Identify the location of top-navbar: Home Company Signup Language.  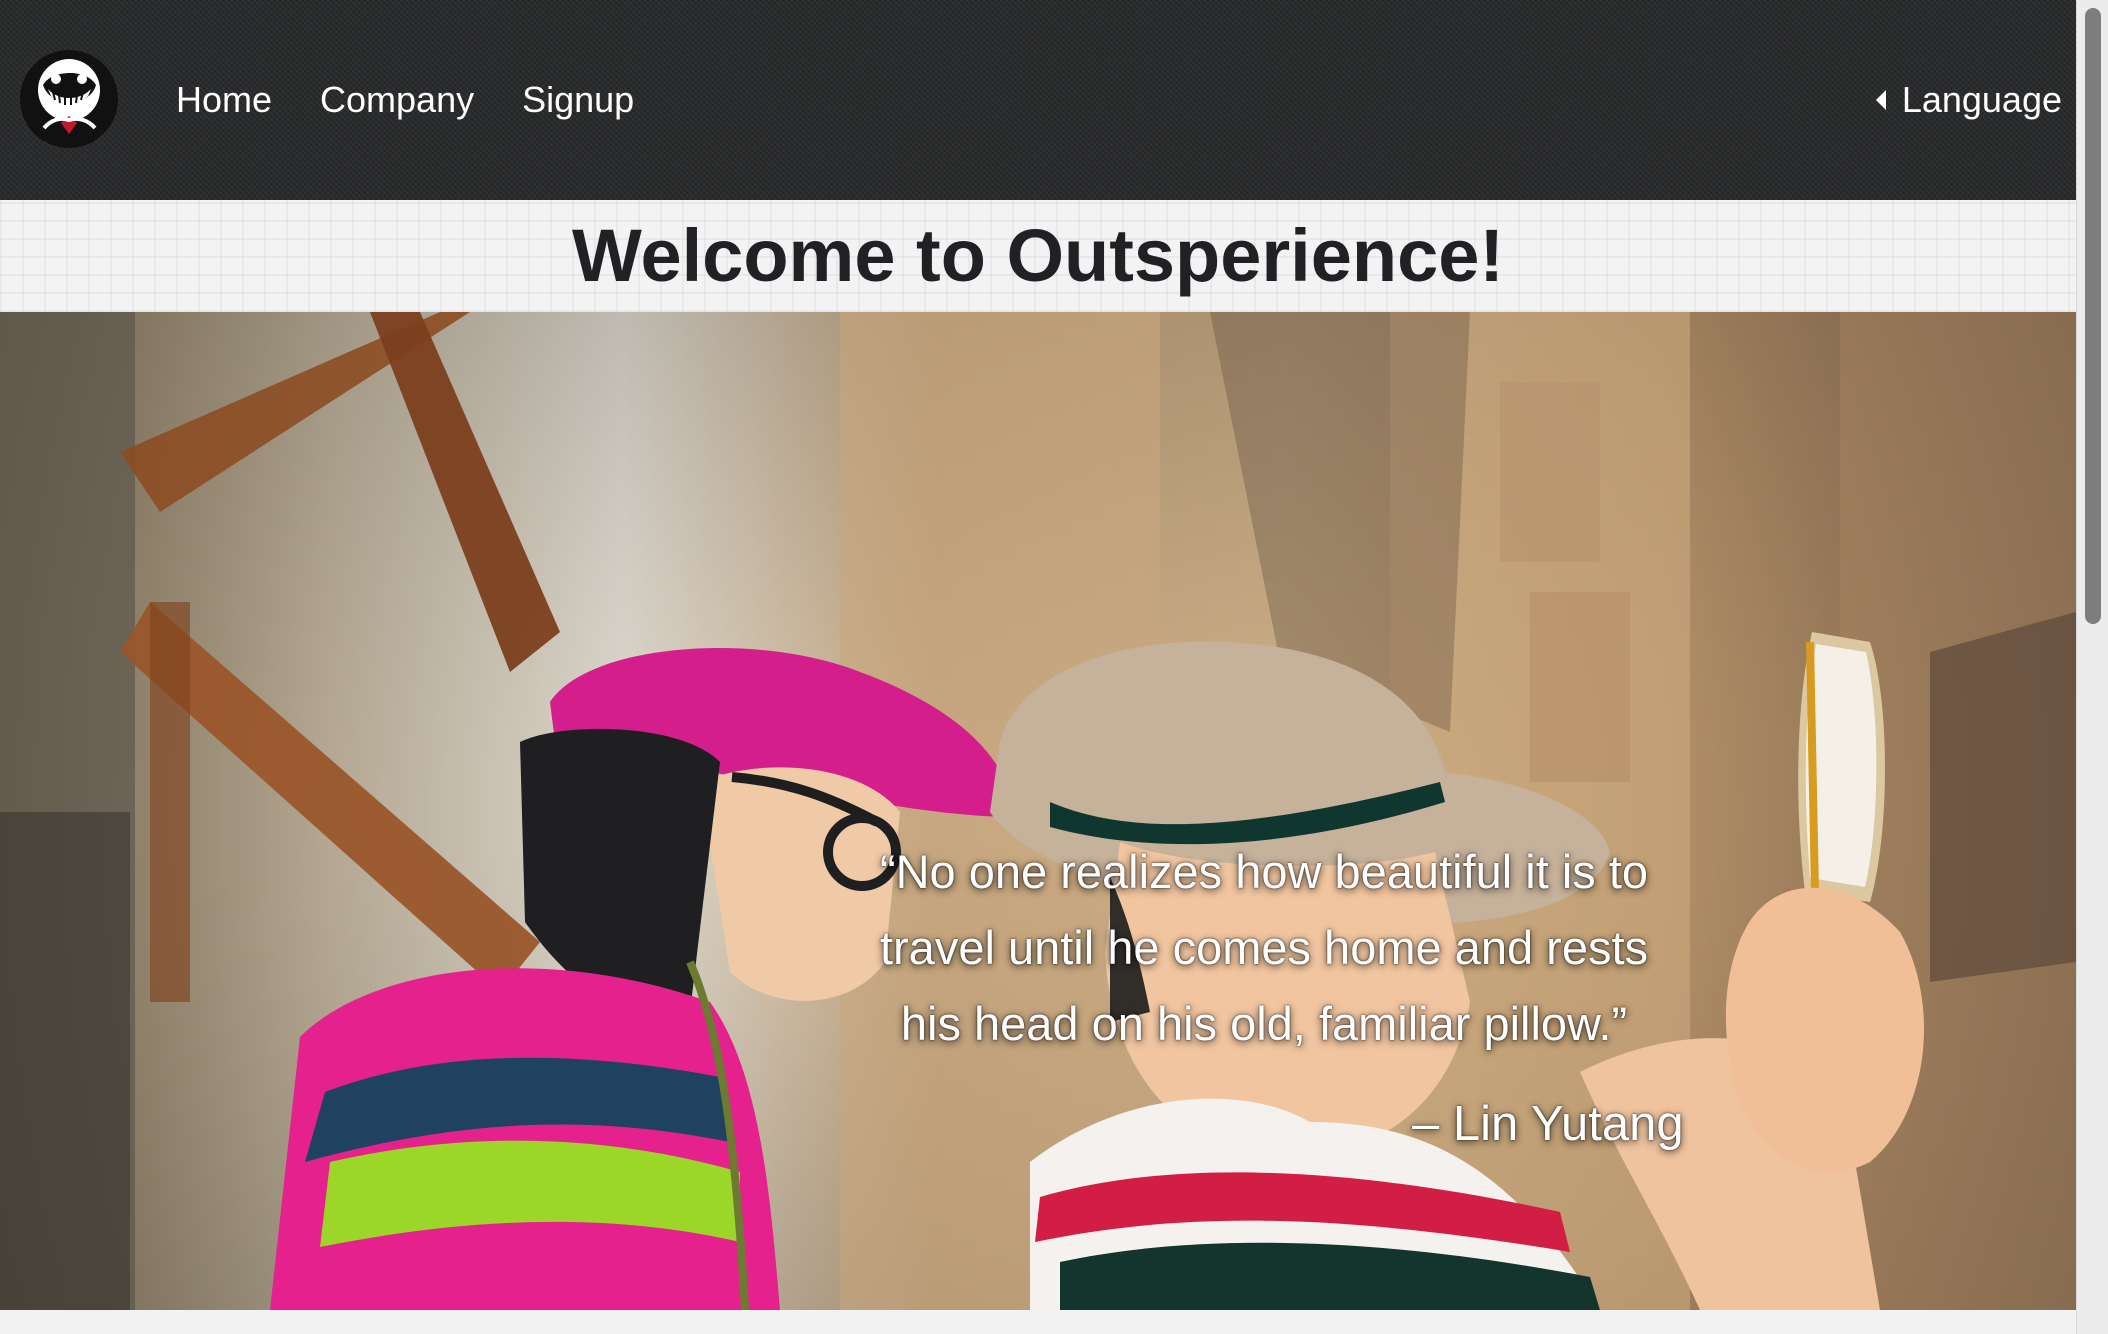
(1038, 100).